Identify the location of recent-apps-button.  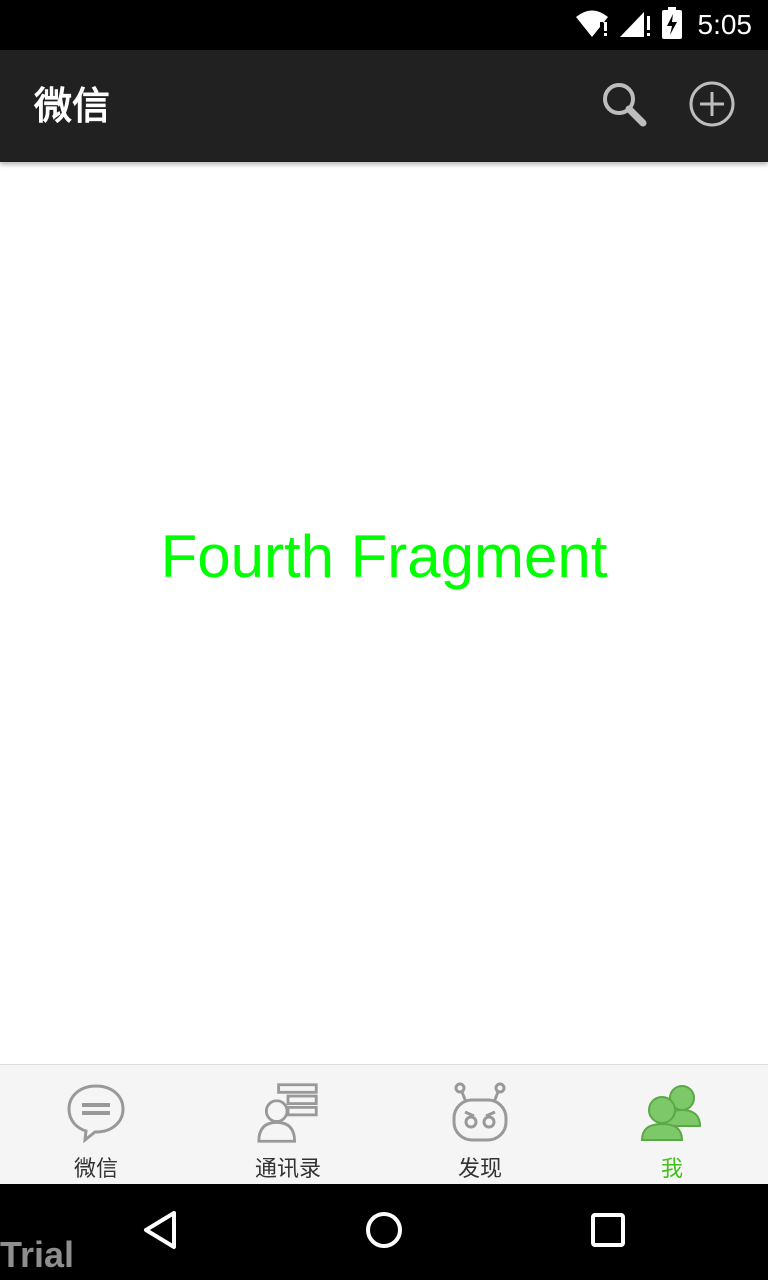
(608, 1232).